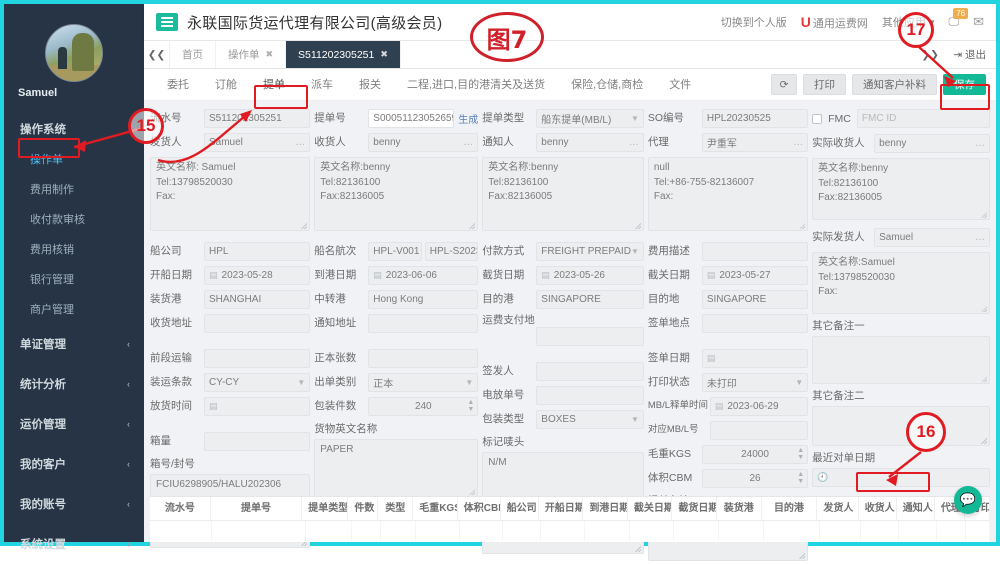 The width and height of the screenshot is (1000, 564). I want to click on bl-no-input: S00051123052659A, so click(411, 118).